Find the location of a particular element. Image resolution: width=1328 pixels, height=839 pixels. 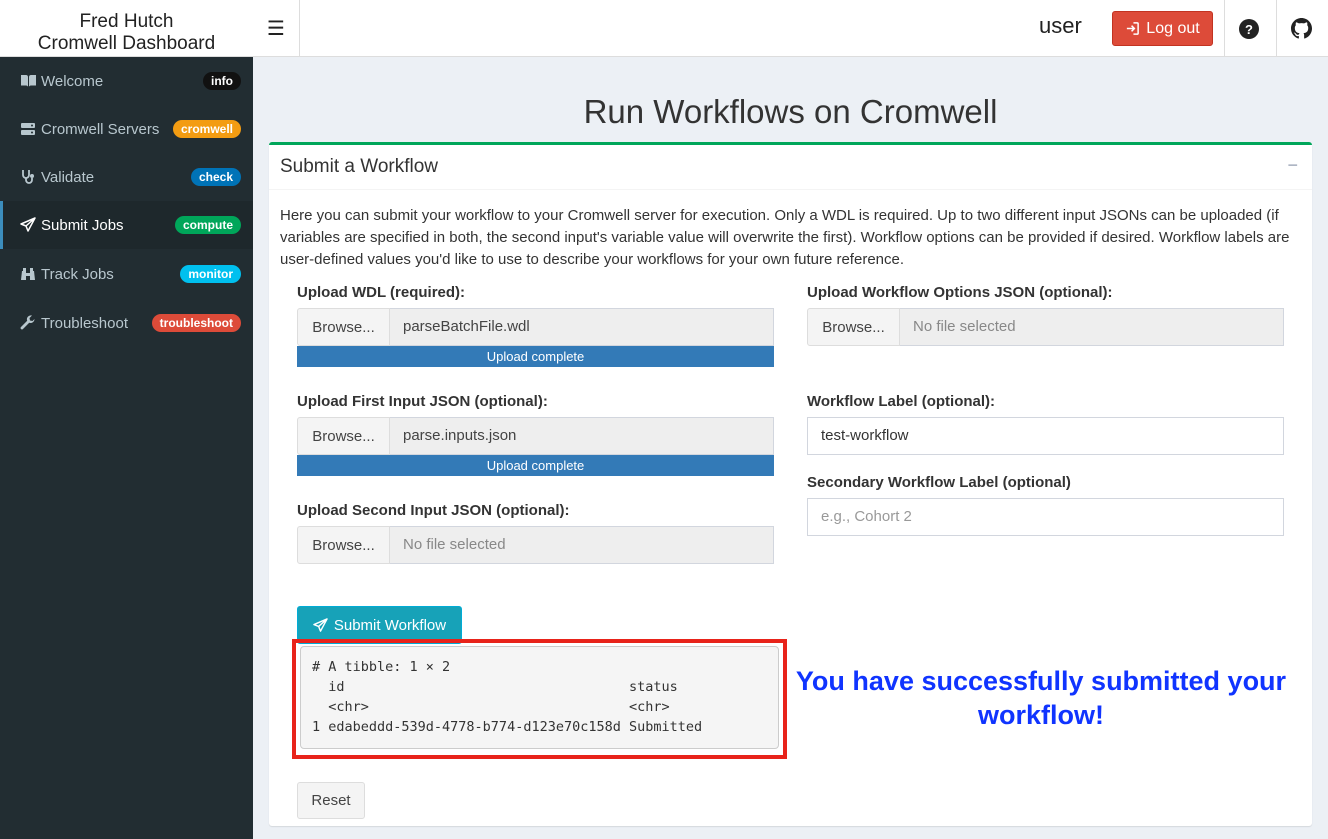

binoculars-icon is located at coordinates (28, 274).